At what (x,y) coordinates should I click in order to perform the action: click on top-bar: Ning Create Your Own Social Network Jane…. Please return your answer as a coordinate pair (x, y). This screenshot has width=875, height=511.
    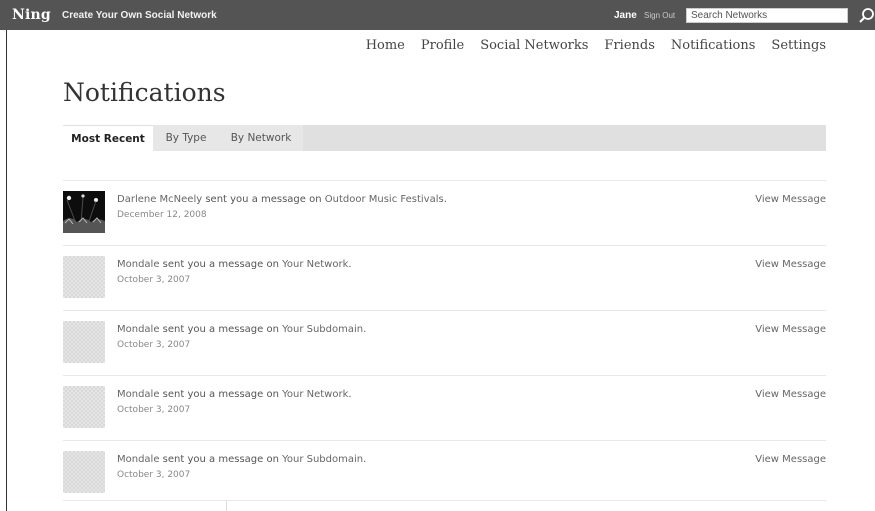
    Looking at the image, I should click on (437, 15).